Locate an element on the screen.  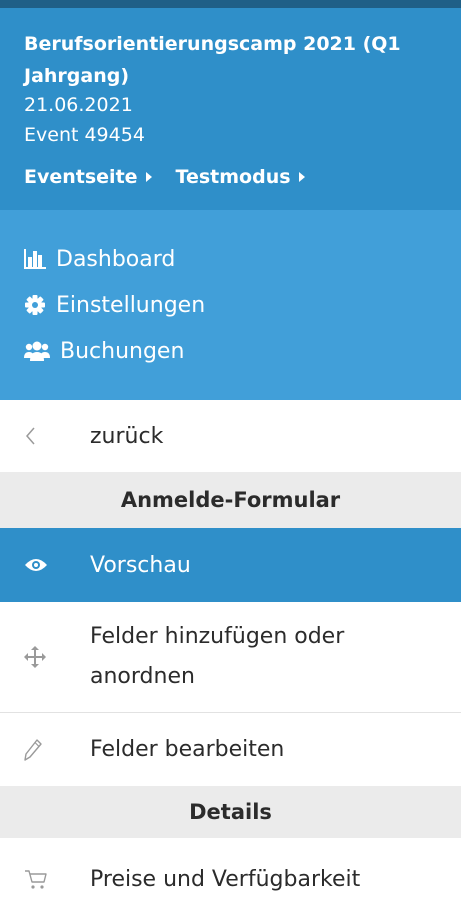
nav-item-label: Buchungen is located at coordinates (122, 351).